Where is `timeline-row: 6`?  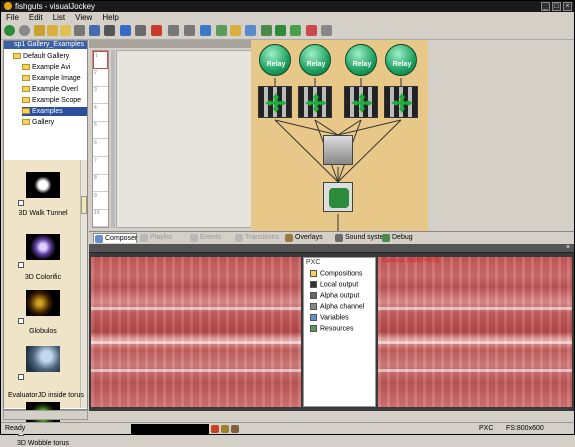 timeline-row: 6 is located at coordinates (100, 148).